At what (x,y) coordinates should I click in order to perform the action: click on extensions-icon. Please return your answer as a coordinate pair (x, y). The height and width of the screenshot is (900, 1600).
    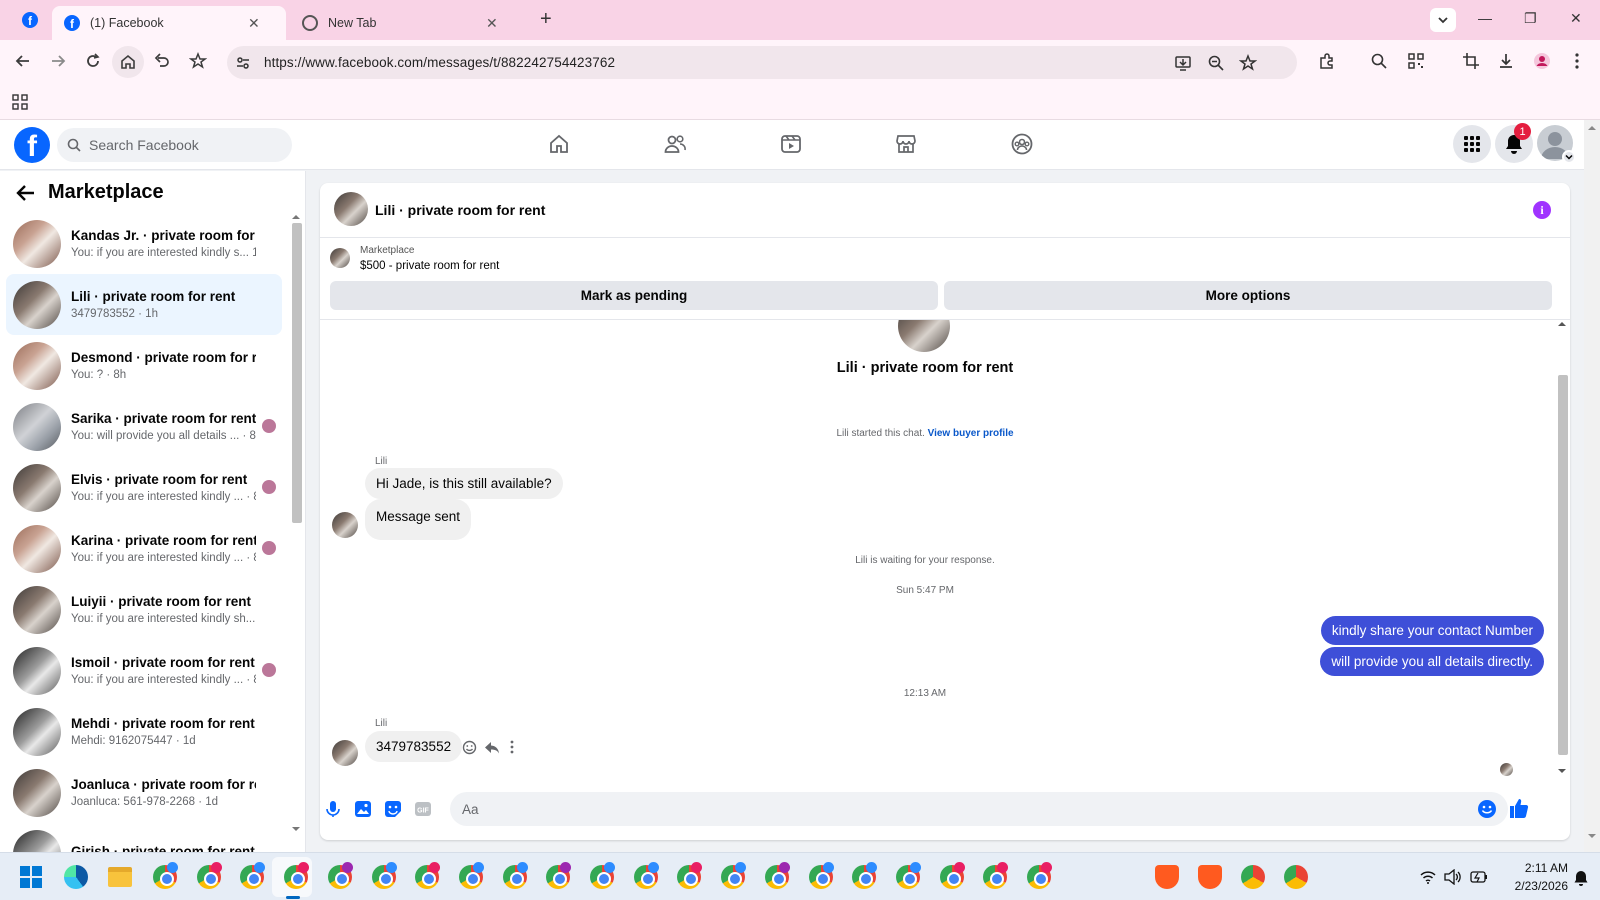
    Looking at the image, I should click on (1327, 61).